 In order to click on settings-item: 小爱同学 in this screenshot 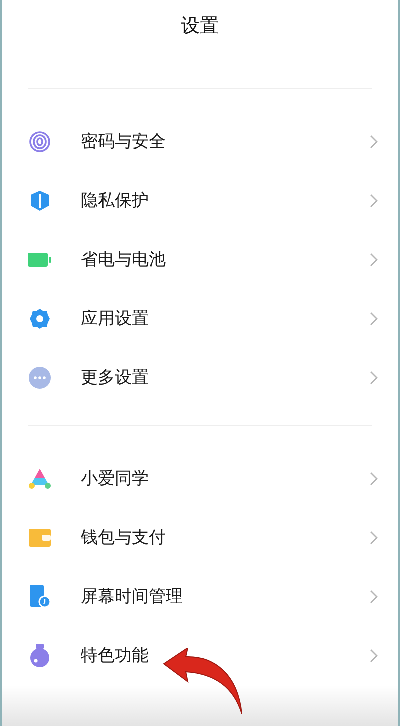, I will do `click(200, 478)`.